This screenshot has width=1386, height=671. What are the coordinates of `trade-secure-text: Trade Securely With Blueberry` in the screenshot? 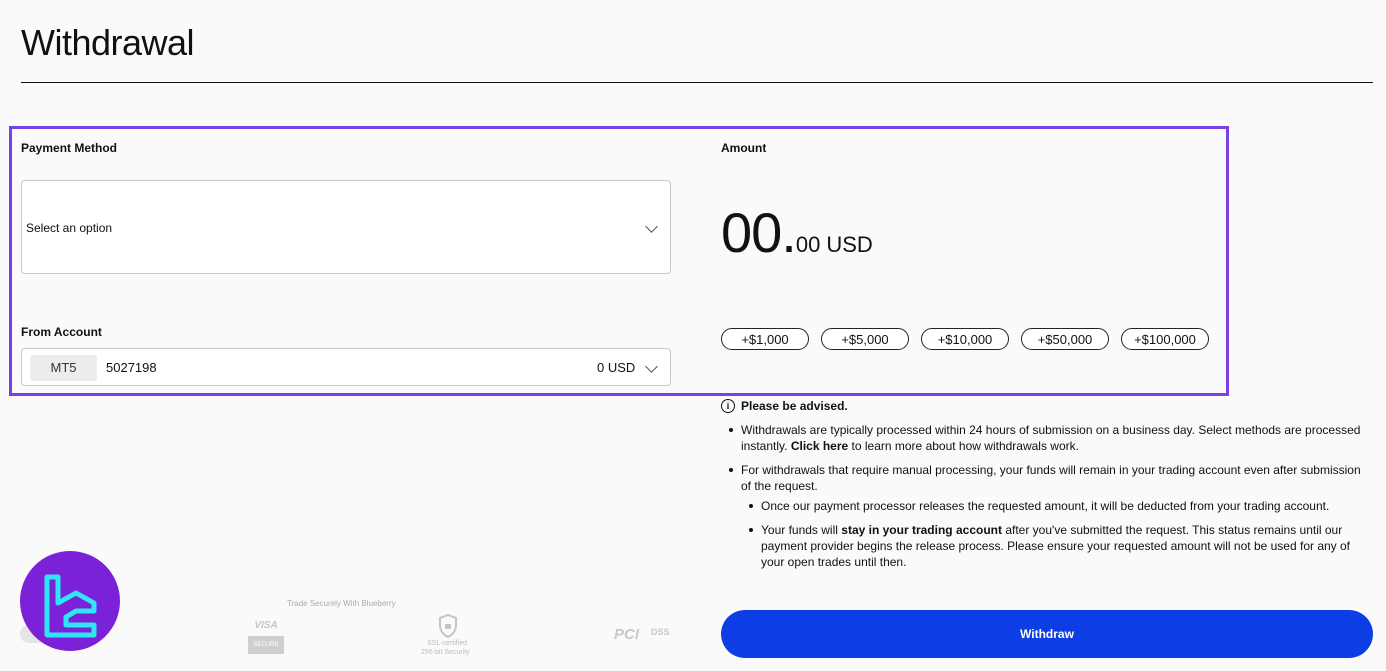 It's located at (341, 603).